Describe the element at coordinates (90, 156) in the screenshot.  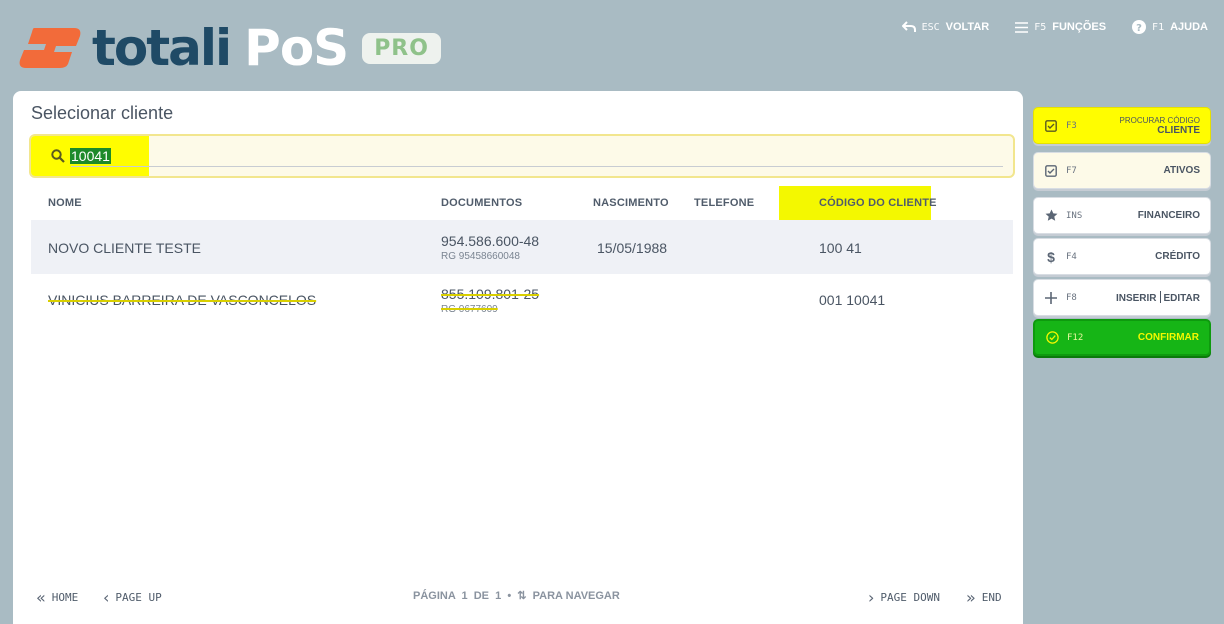
I see `search-selected-text: 10041` at that location.